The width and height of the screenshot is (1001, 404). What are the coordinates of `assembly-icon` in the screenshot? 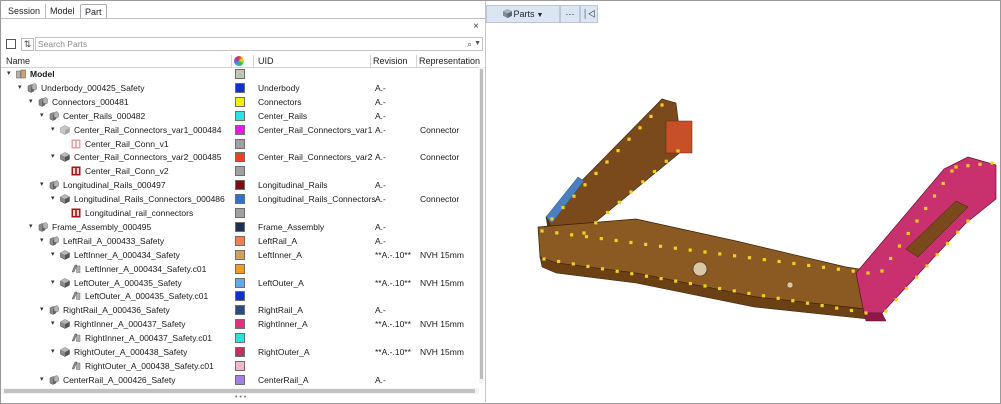 It's located at (54, 310).